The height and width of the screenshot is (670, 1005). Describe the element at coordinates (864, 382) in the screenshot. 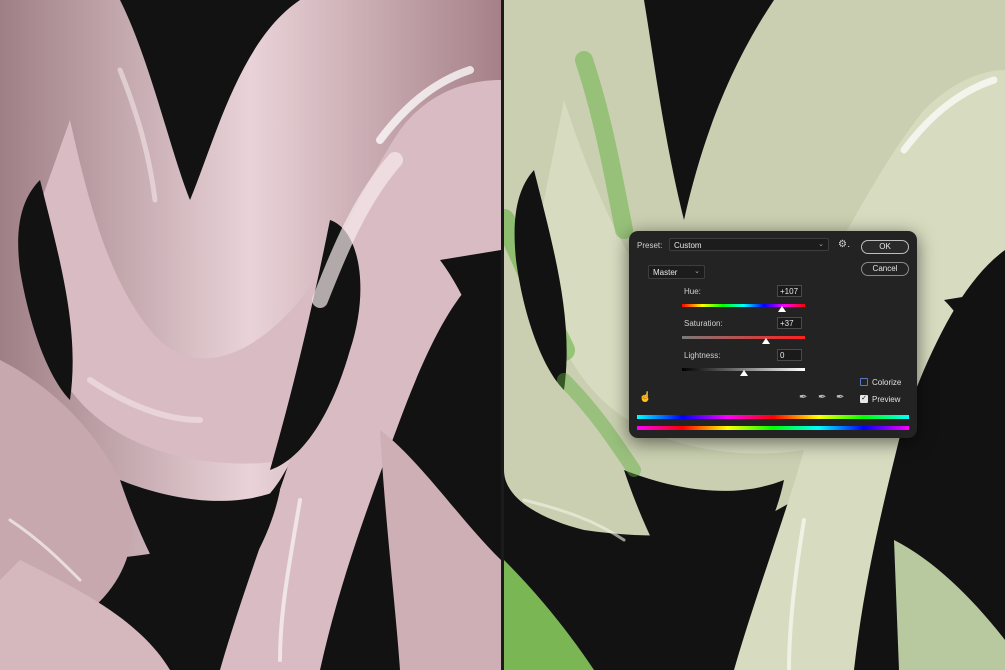

I see `colorize-checkbox` at that location.